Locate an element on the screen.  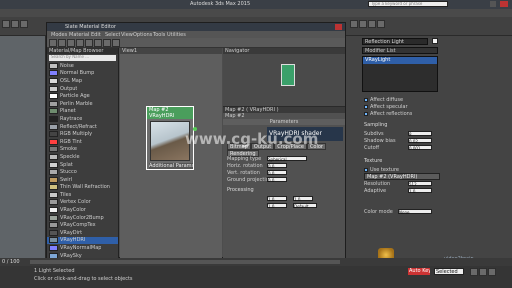
list-item: OSL Map is located at coordinates (82, 81).